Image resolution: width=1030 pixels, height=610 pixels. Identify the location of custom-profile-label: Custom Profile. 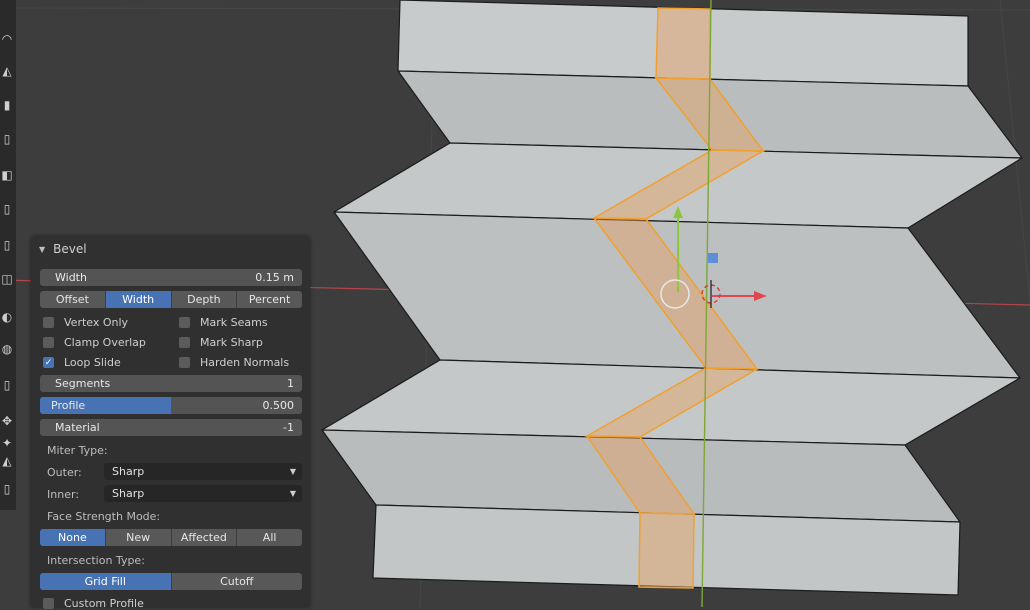
(104, 603).